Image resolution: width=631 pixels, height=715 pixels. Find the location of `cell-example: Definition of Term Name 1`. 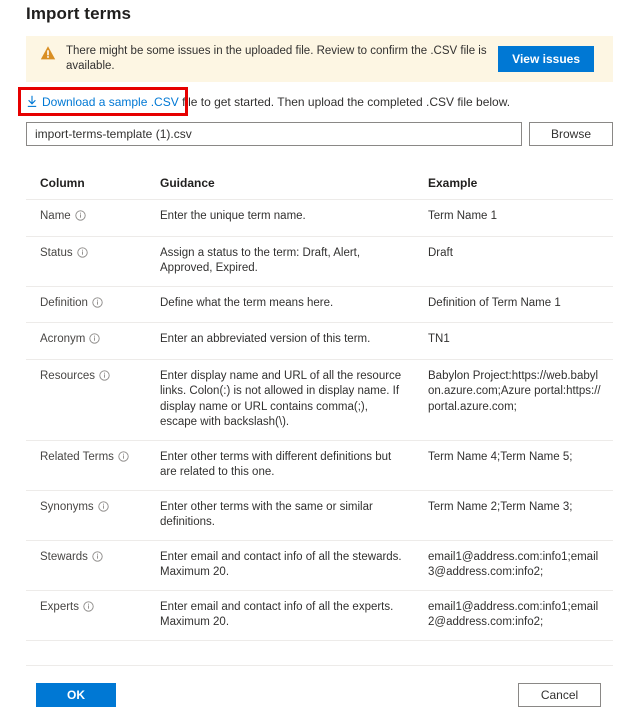

cell-example: Definition of Term Name 1 is located at coordinates (513, 304).